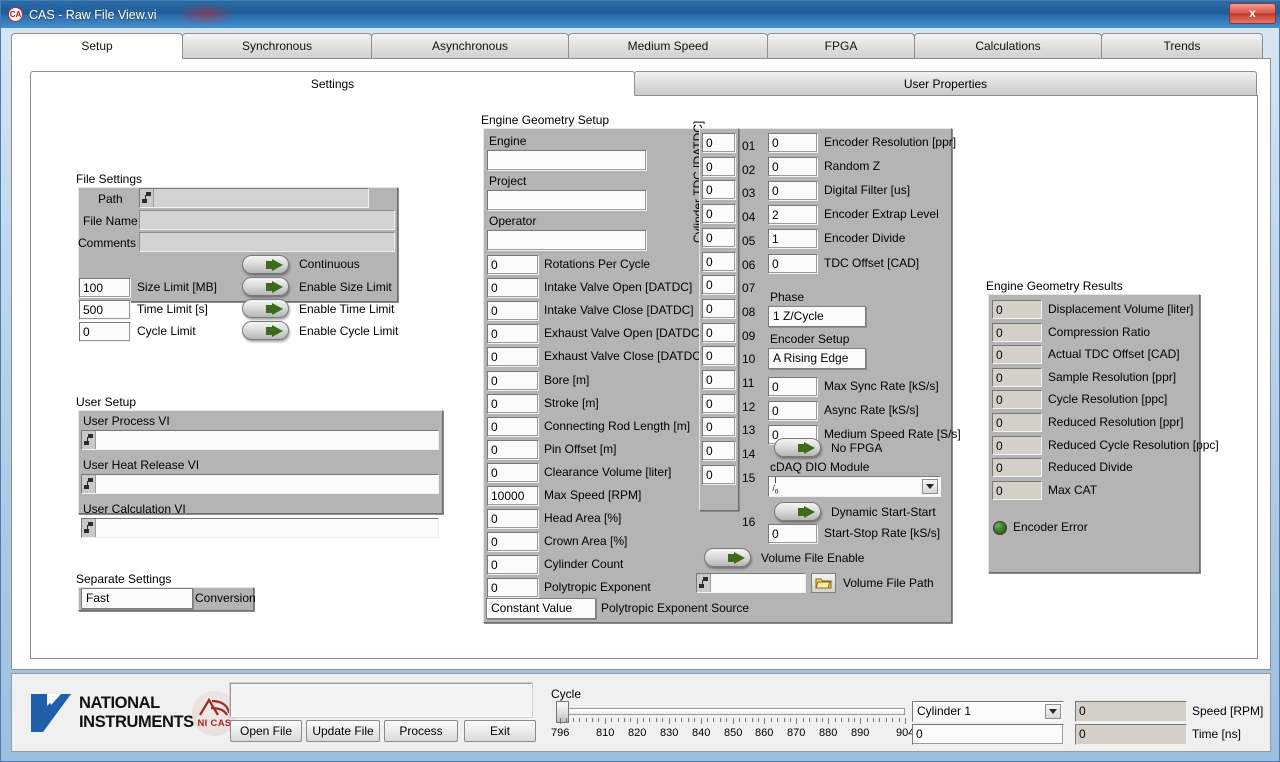 The width and height of the screenshot is (1280, 762). I want to click on tab-medium-speed: Medium Speed, so click(668, 46).